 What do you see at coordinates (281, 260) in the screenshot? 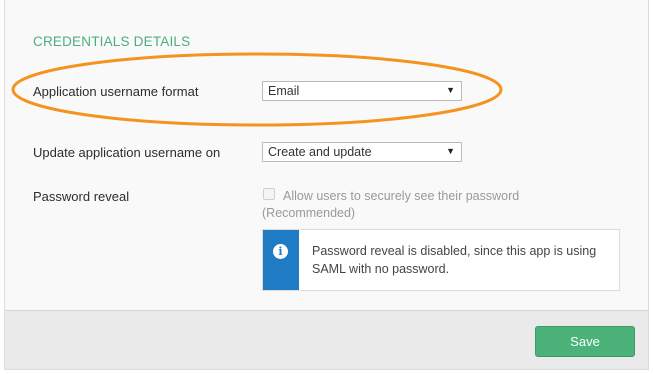
I see `info-bar: i` at bounding box center [281, 260].